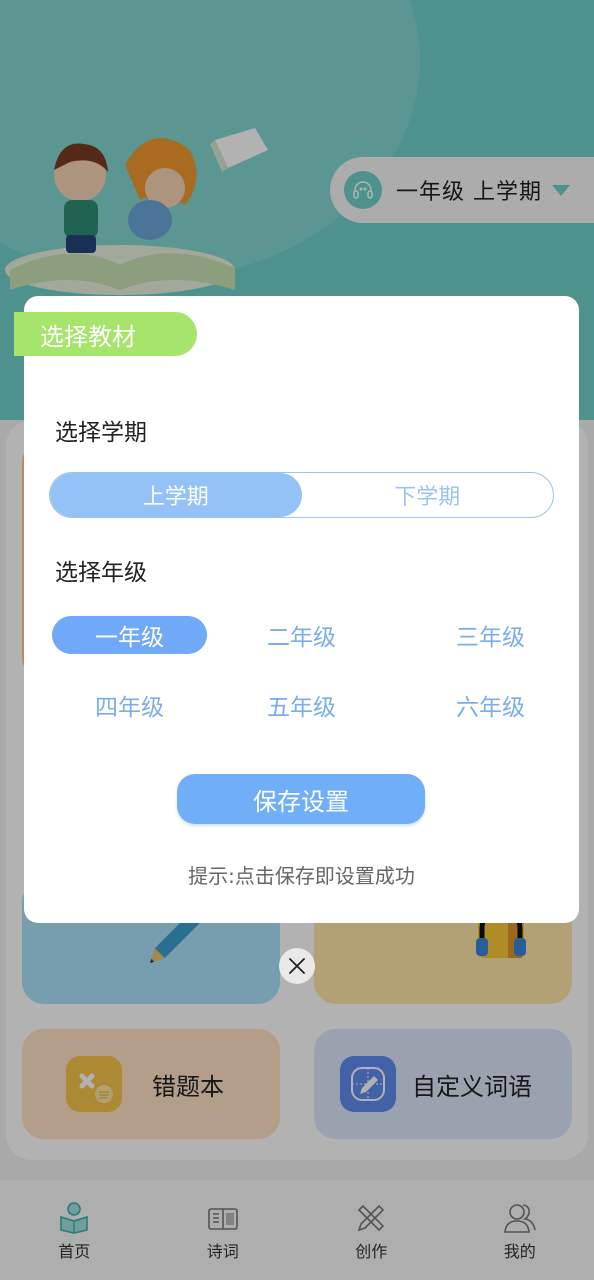 This screenshot has height=1280, width=594. What do you see at coordinates (302, 670) in the screenshot?
I see `grade-options-grid: 一年级 二年级 三年级 四年级 五年级 六年级` at bounding box center [302, 670].